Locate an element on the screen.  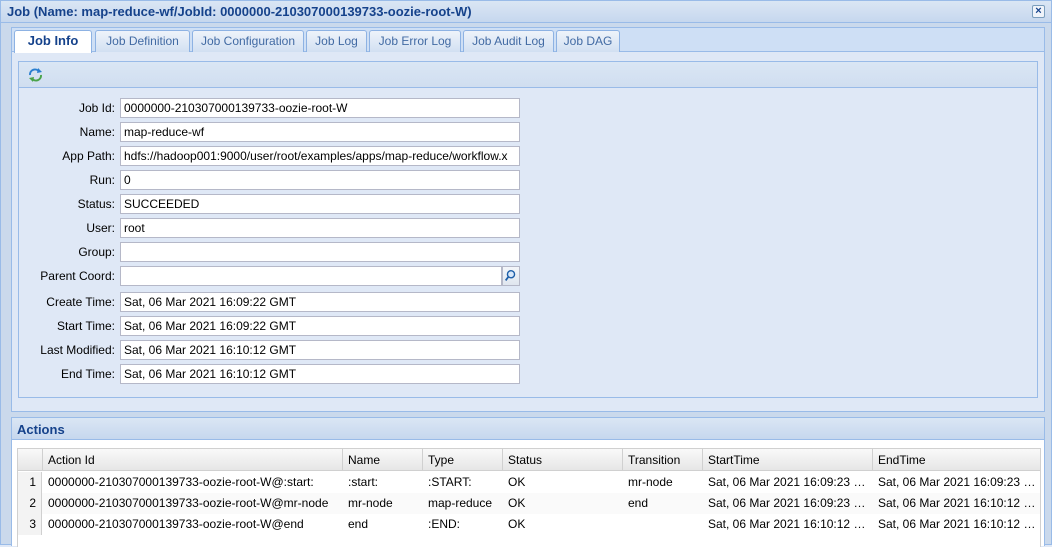
start-time-label: Start Time: is located at coordinates (85, 326).